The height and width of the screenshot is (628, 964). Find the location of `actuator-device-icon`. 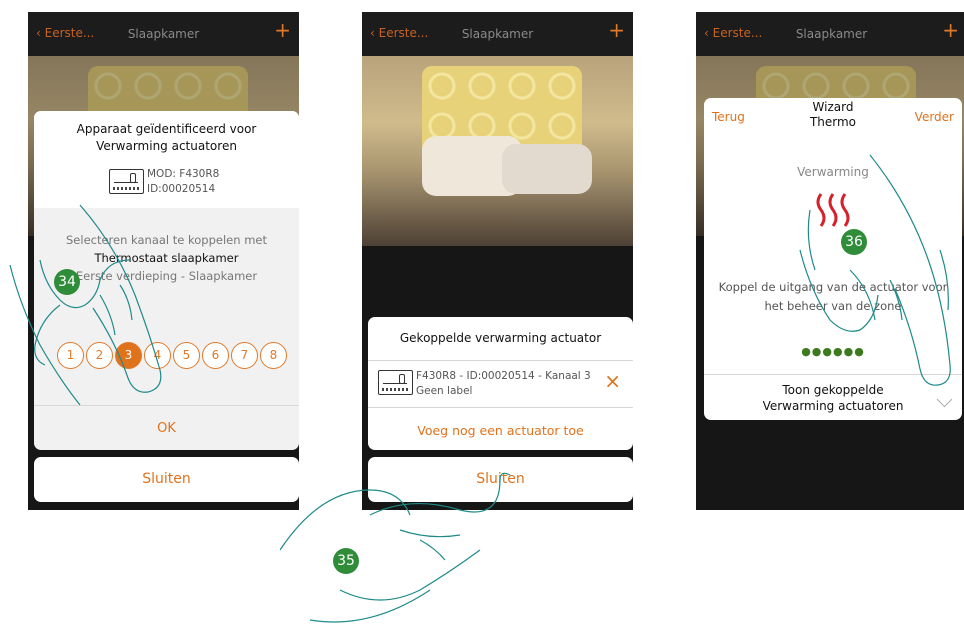

actuator-device-icon is located at coordinates (395, 382).